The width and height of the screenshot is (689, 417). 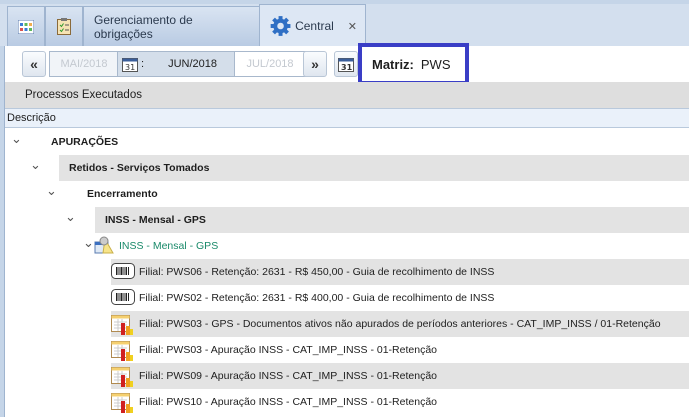 I want to click on tab-label: Central, so click(x=314, y=26).